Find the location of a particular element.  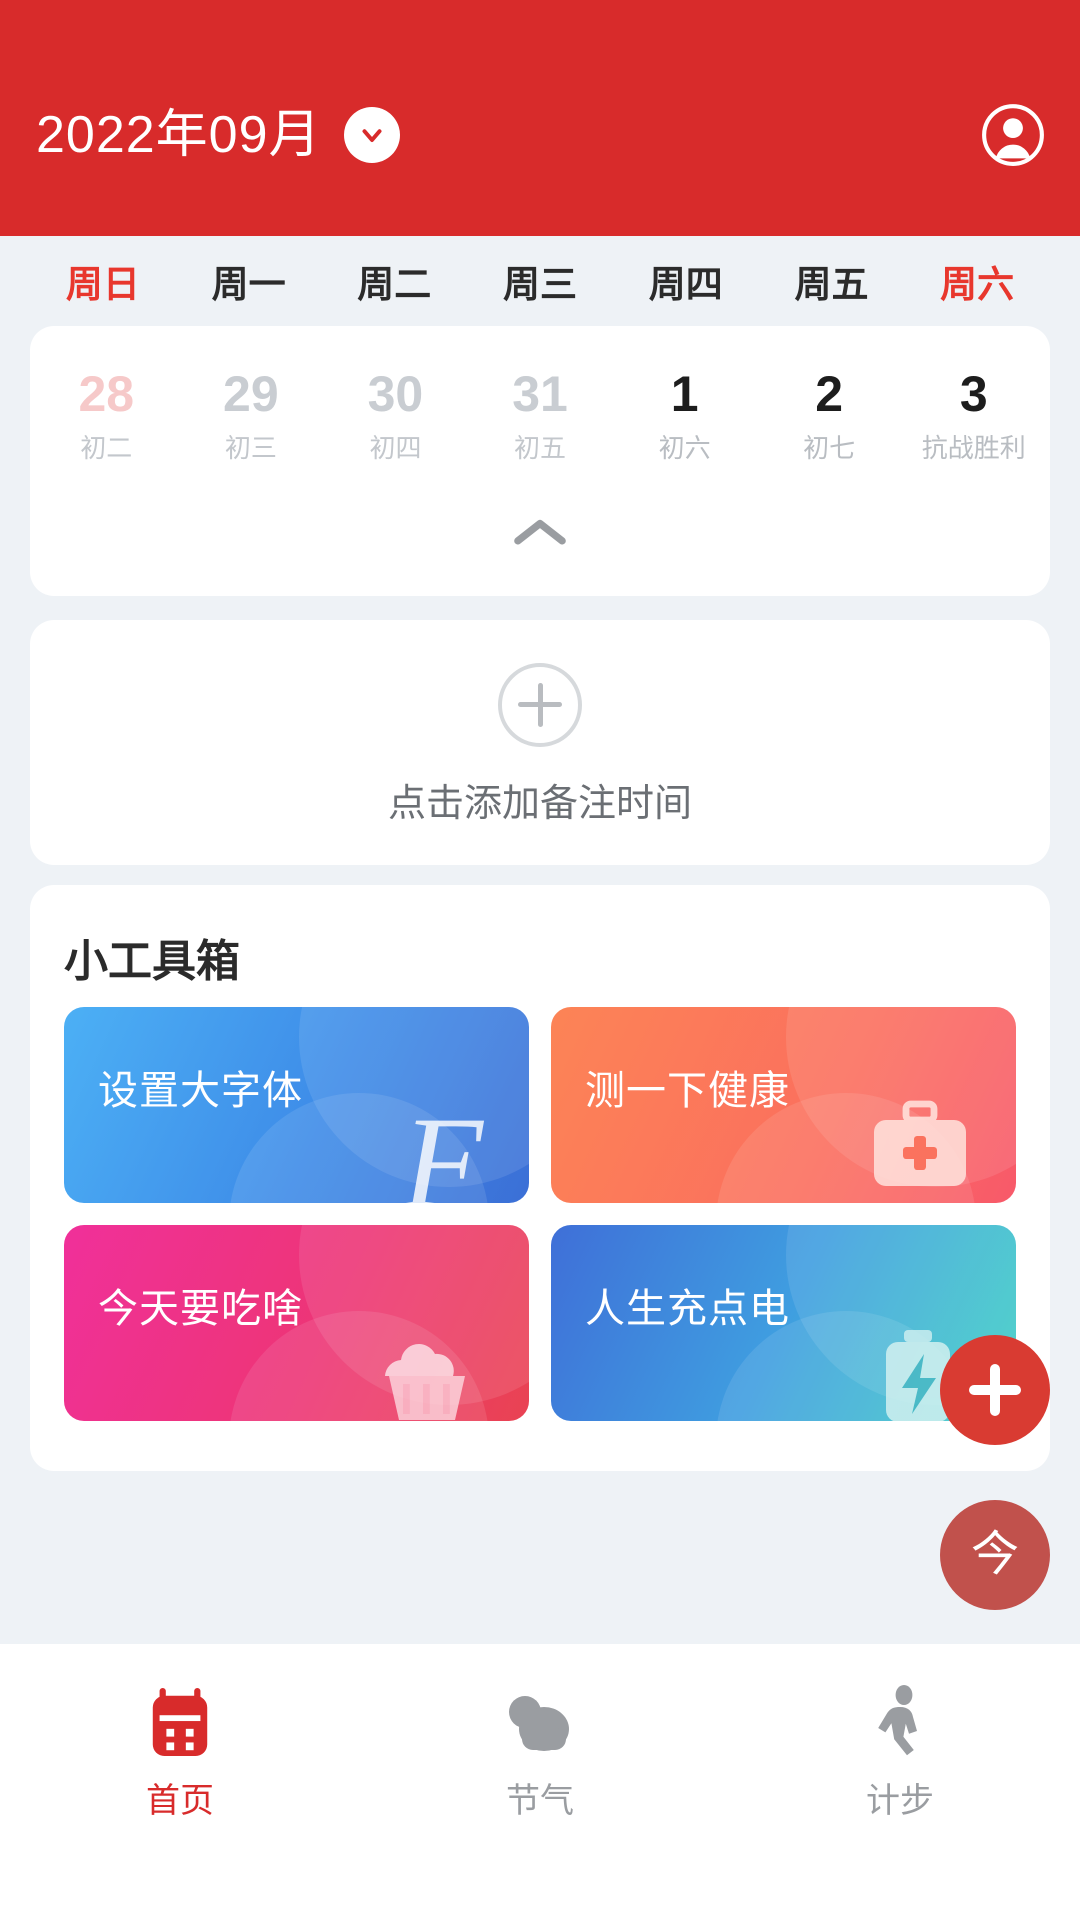

tool-card-label: 人生充点电 is located at coordinates (687, 1309).